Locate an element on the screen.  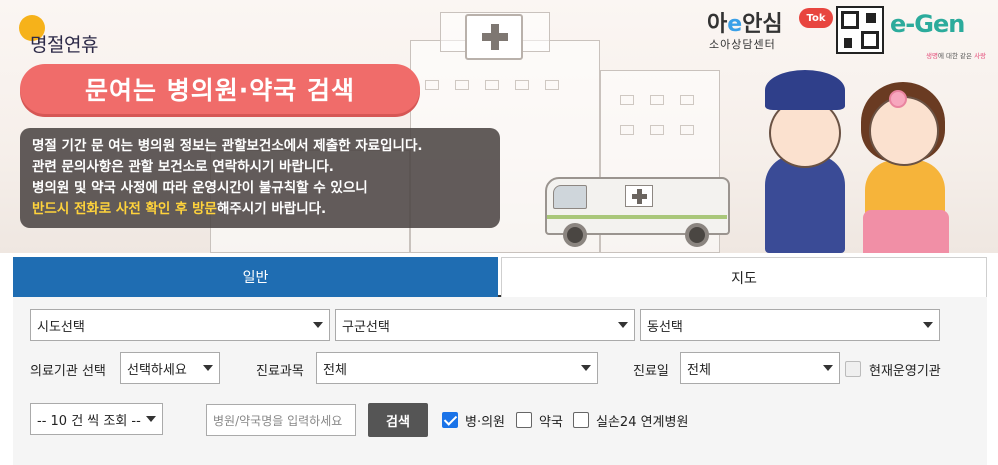
girl-hanbok-illustration is located at coordinates (910, 166).